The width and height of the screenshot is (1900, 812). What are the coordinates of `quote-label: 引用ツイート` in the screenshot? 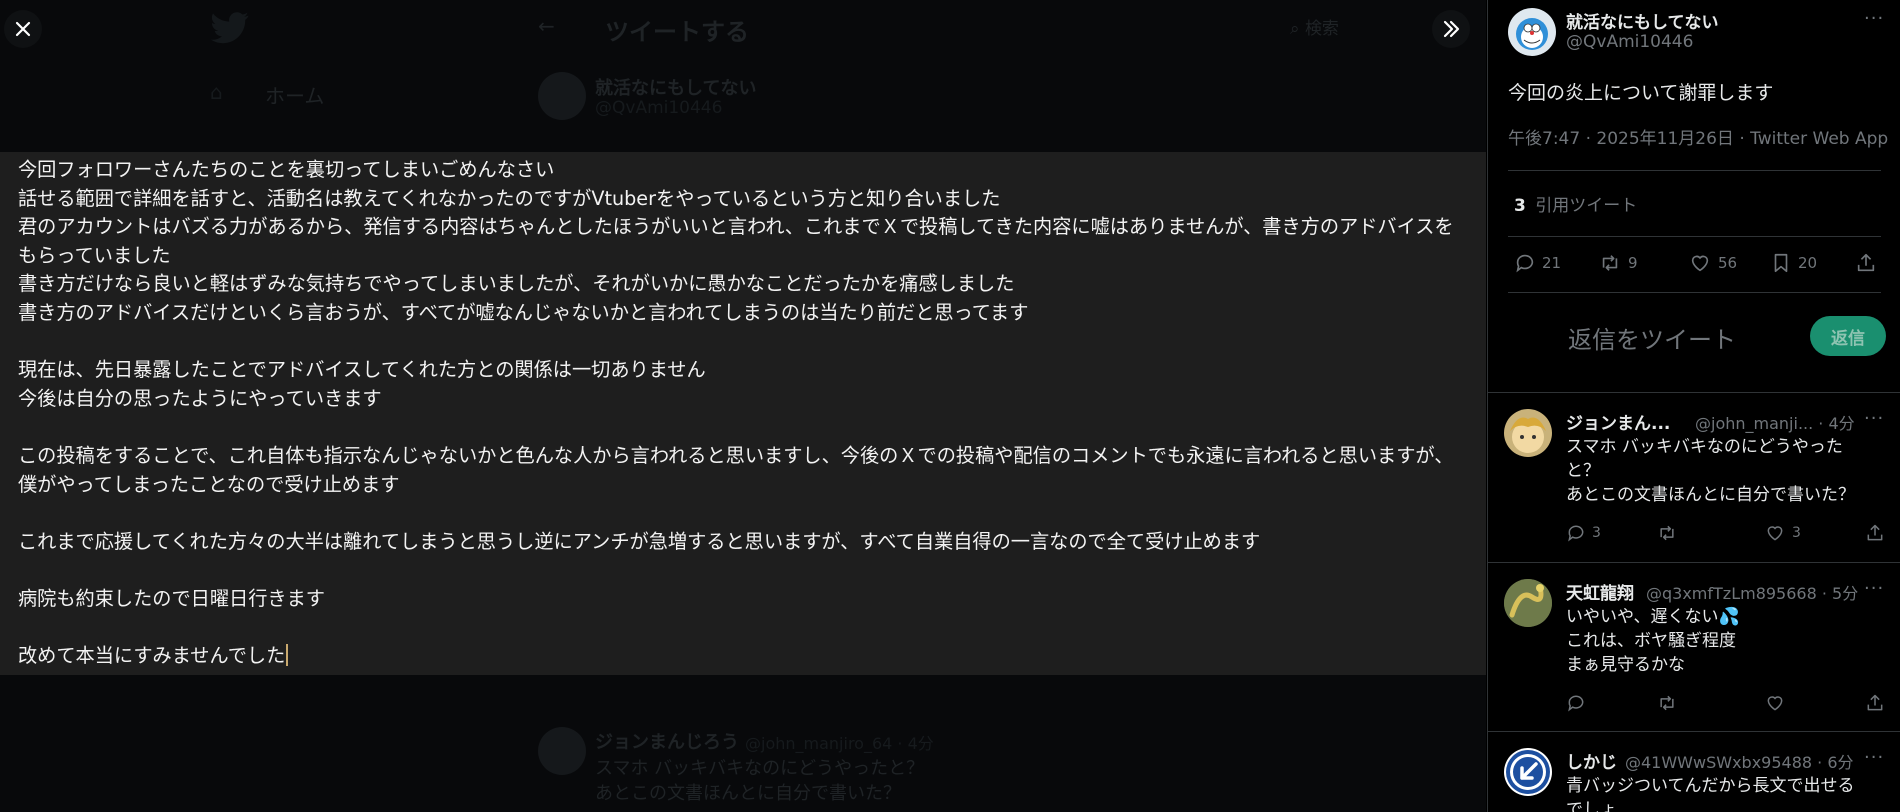 It's located at (1586, 206).